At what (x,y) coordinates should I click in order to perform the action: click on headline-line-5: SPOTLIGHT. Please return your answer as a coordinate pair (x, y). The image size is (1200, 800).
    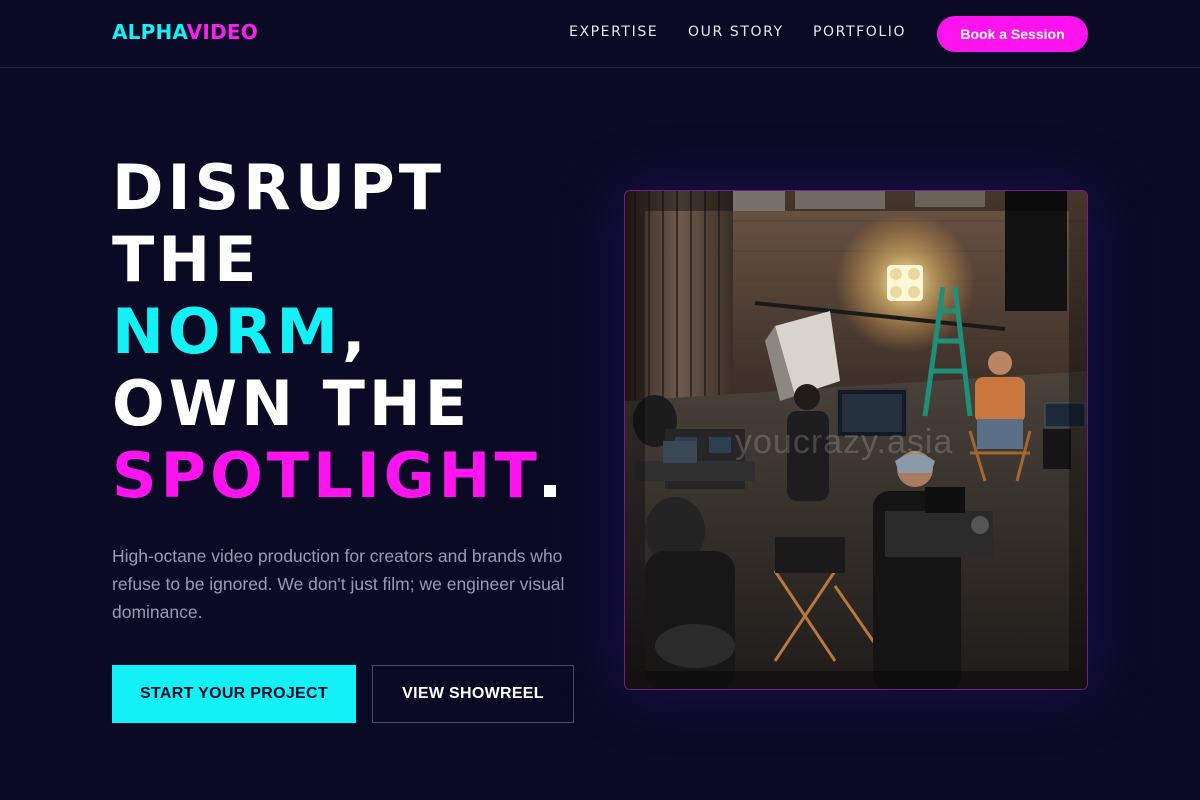
    Looking at the image, I should click on (334, 476).